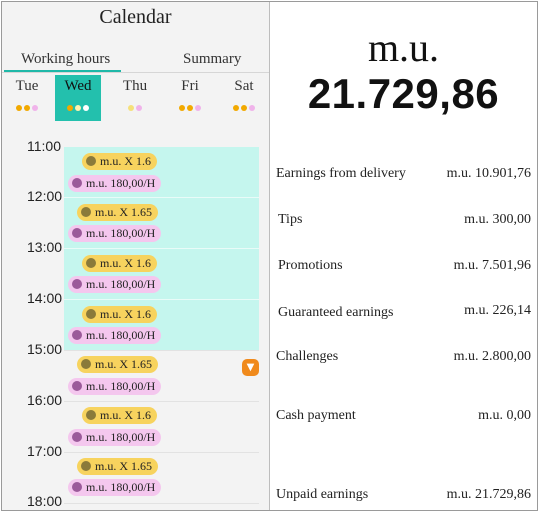 The image size is (539, 512). What do you see at coordinates (290, 219) in the screenshot?
I see `tips-label: Tips` at bounding box center [290, 219].